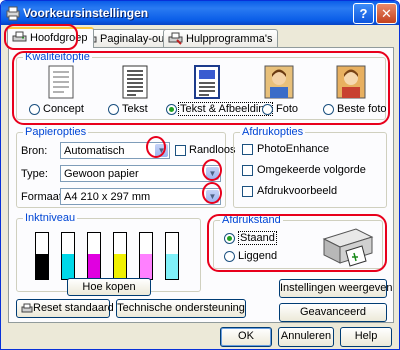 The width and height of the screenshot is (400, 350). Describe the element at coordinates (247, 191) in the screenshot. I see `print-preview-checkbox` at that location.